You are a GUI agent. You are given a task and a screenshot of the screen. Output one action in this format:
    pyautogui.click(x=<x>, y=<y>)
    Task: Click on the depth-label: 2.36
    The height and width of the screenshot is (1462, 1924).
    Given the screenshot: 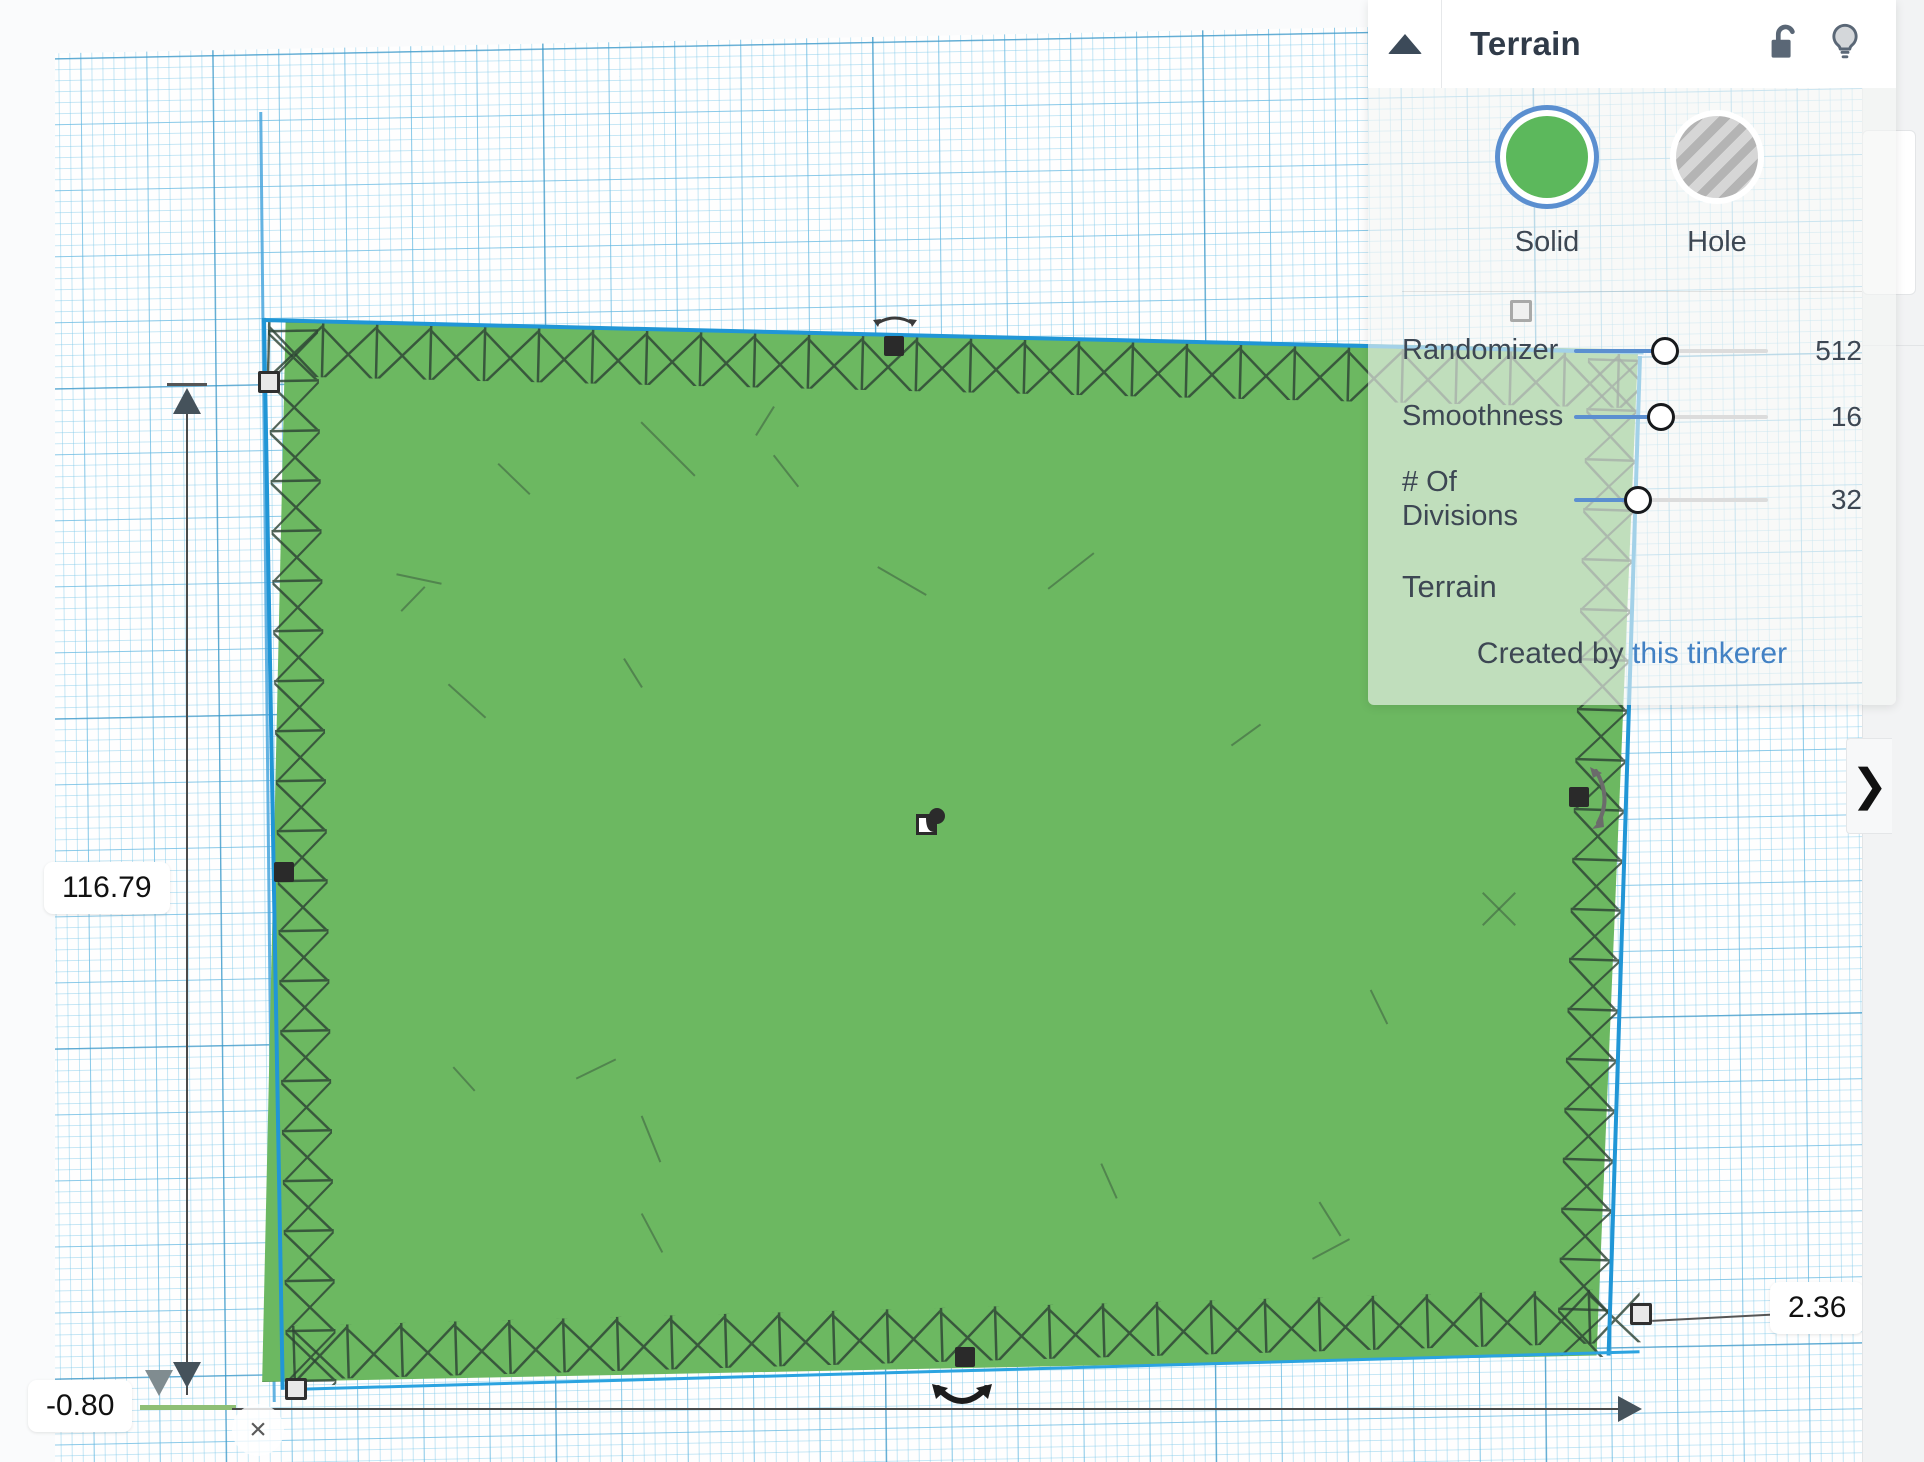 What is the action you would take?
    pyautogui.click(x=1817, y=1308)
    